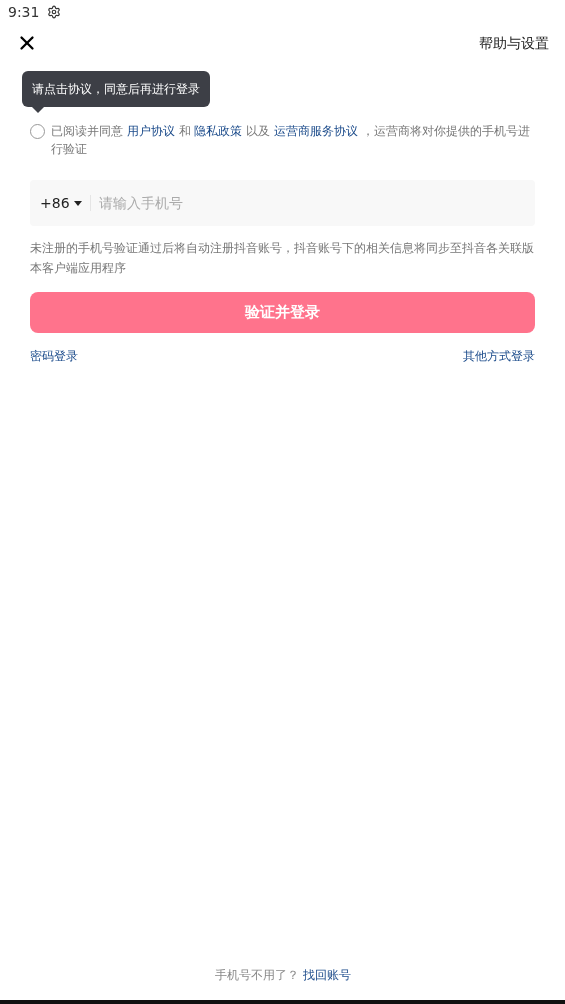 The width and height of the screenshot is (565, 1004). I want to click on login-option-link: 密码登录, so click(54, 356).